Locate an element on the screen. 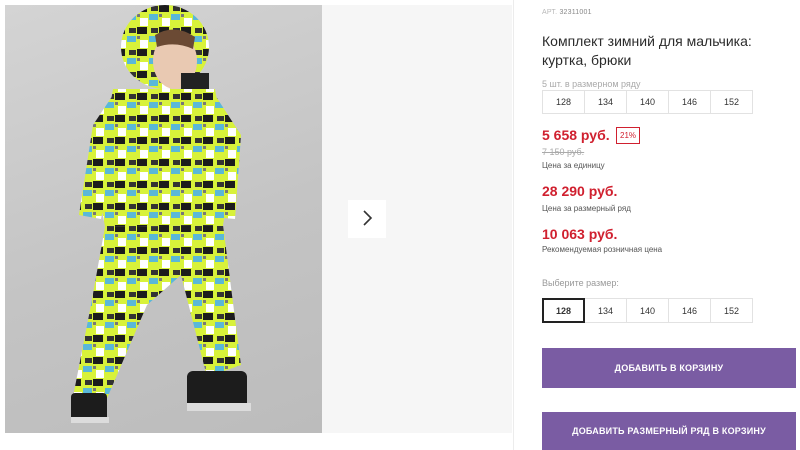 The image size is (800, 450). gallery-next-button is located at coordinates (367, 219).